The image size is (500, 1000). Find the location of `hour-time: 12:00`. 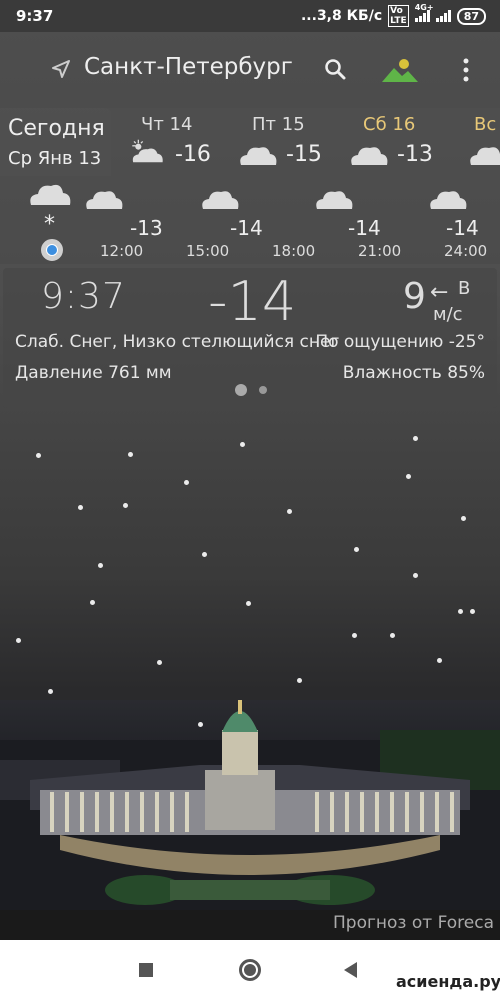

hour-time: 12:00 is located at coordinates (122, 251).